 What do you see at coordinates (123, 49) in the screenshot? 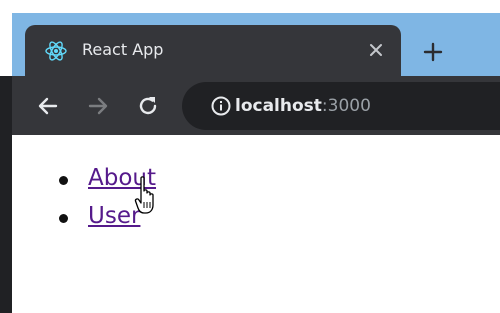
I see `tab-title: React App` at bounding box center [123, 49].